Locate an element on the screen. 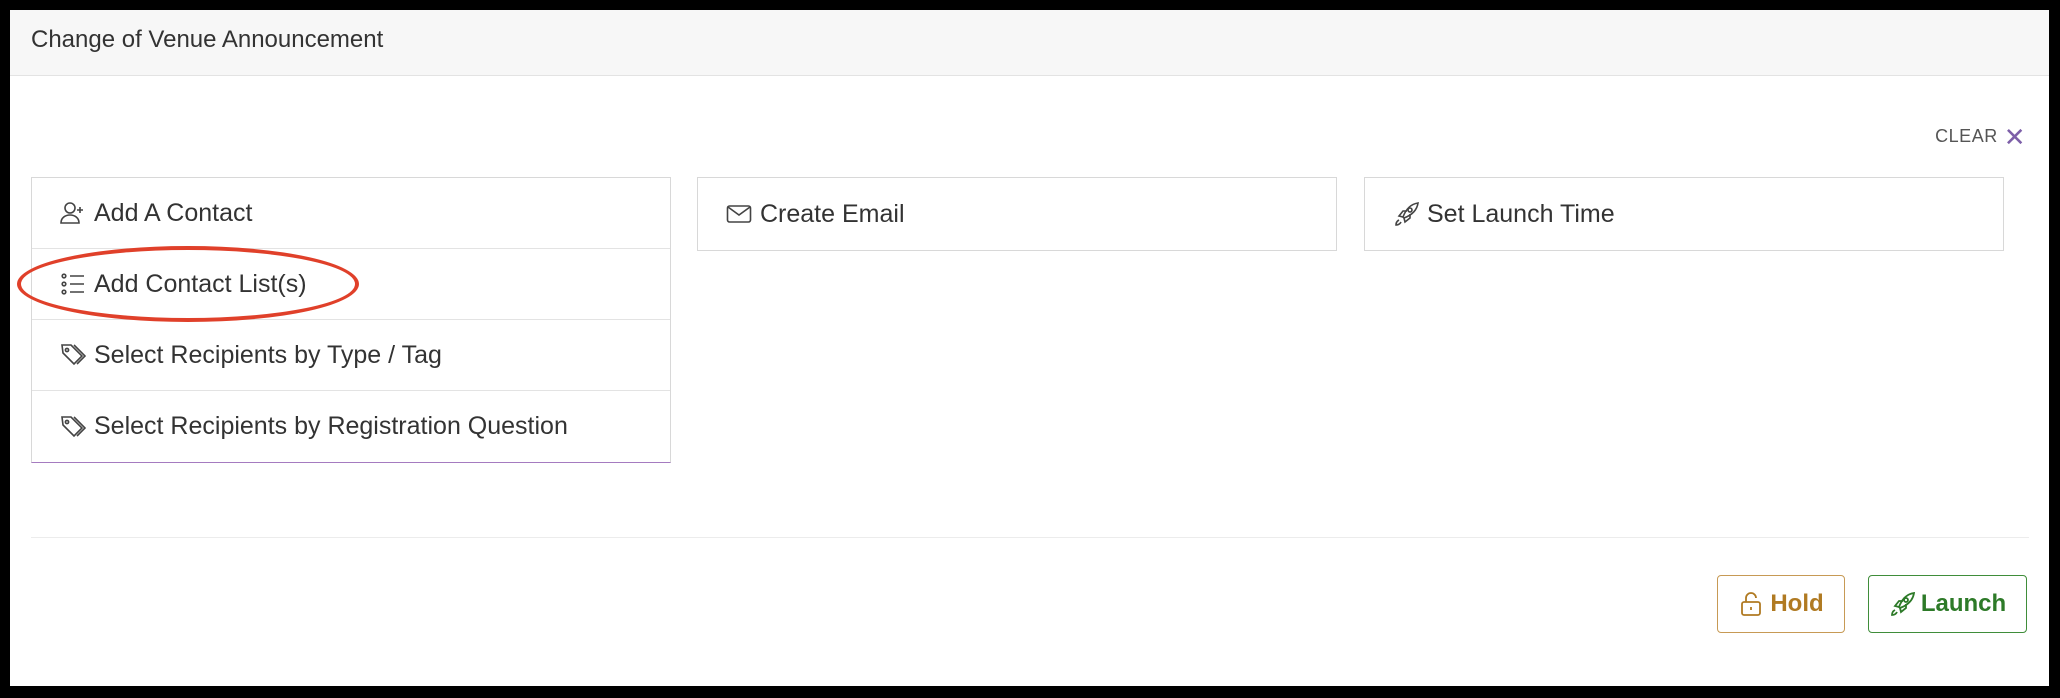 Image resolution: width=2060 pixels, height=698 pixels. envelope-icon is located at coordinates (739, 214).